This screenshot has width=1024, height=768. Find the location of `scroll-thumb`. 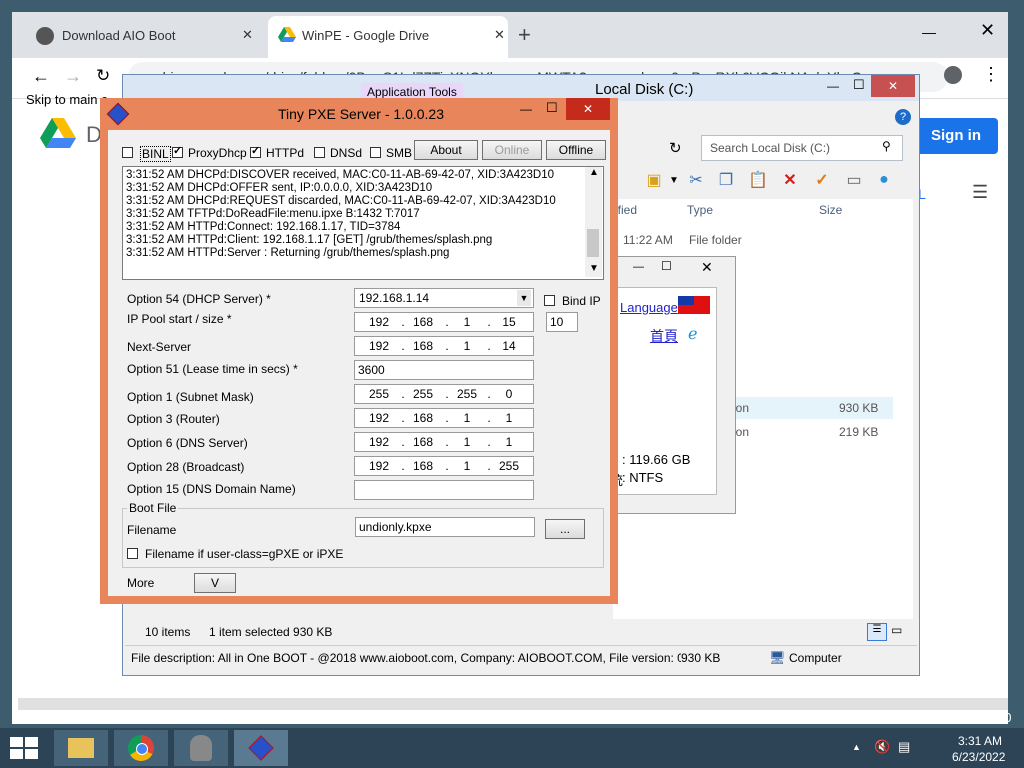

scroll-thumb is located at coordinates (593, 243).